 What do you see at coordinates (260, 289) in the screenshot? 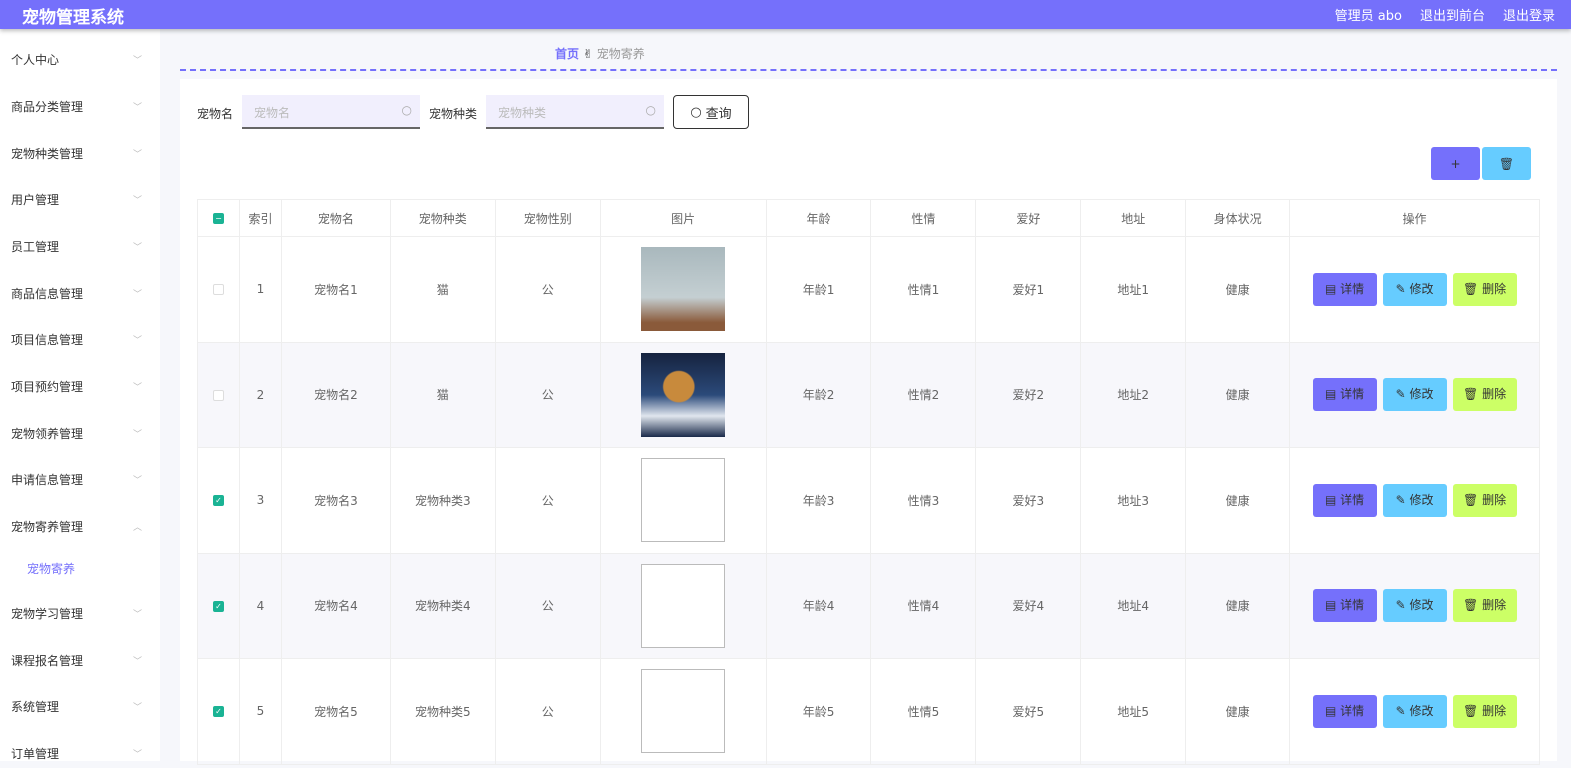
I see `cell: 1` at bounding box center [260, 289].